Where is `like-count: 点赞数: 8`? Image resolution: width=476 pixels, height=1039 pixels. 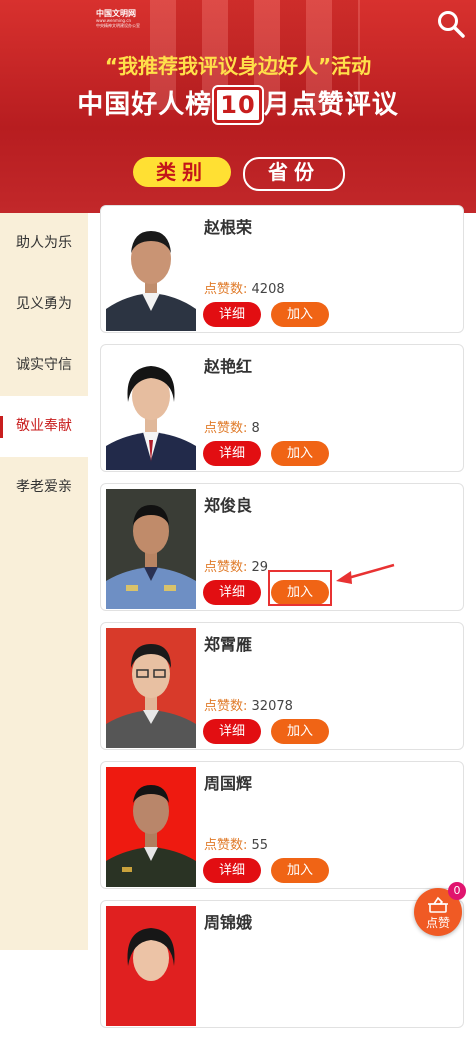
like-count: 点赞数: 8 is located at coordinates (232, 426).